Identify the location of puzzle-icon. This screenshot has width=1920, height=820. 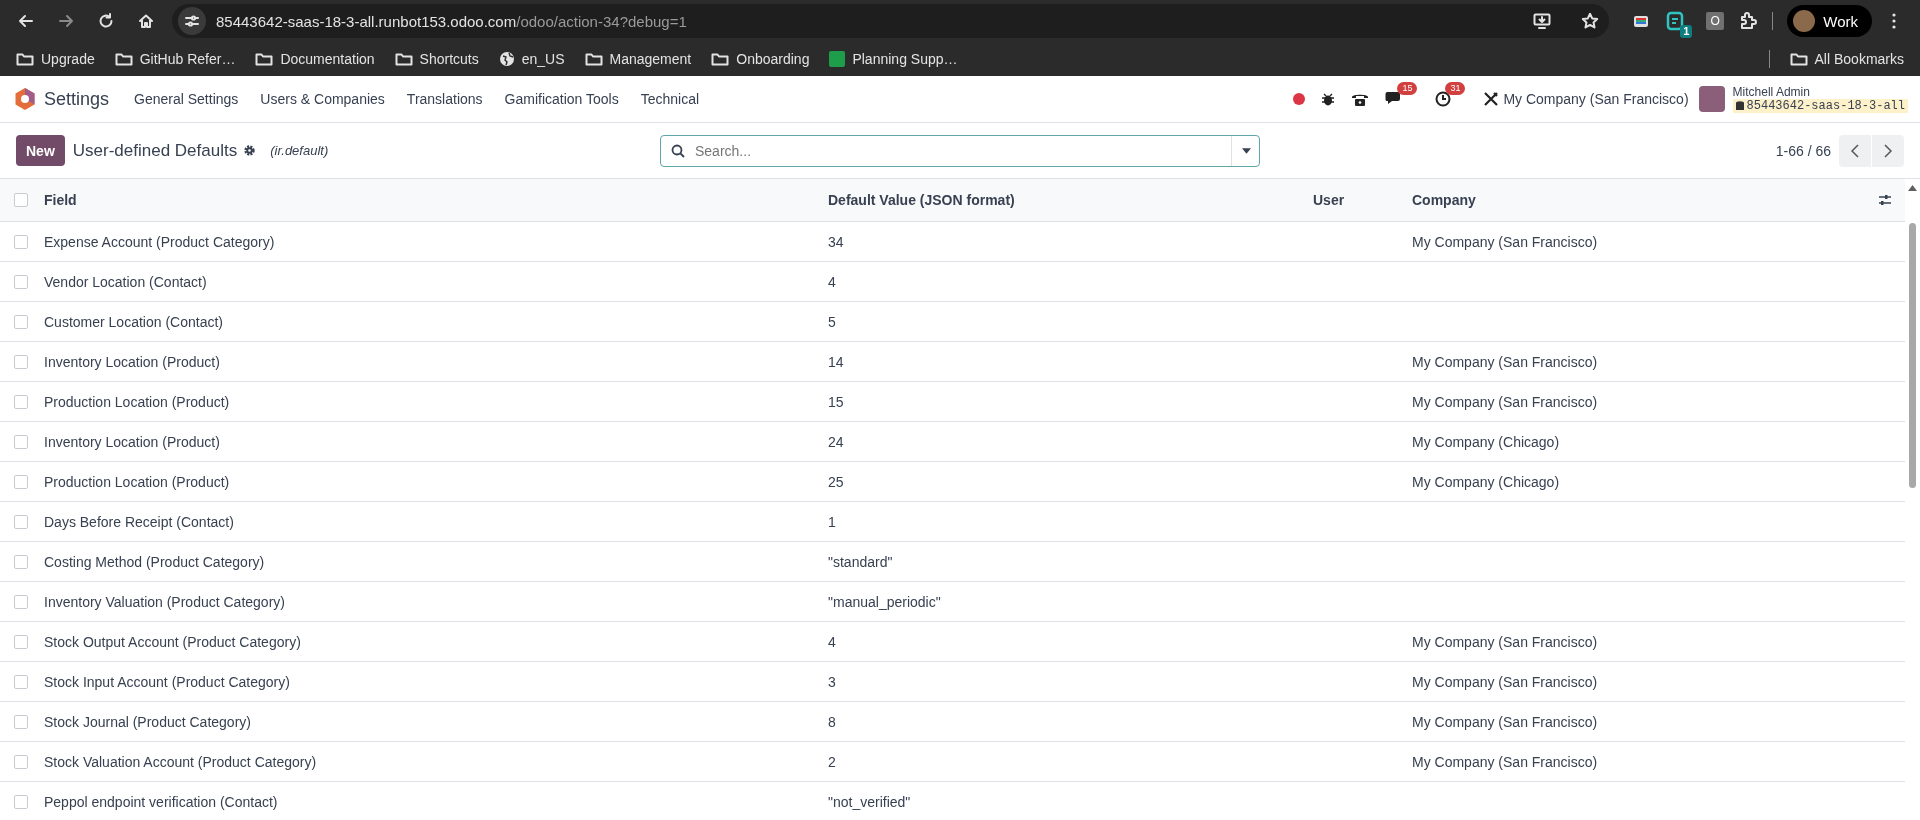
(1748, 21).